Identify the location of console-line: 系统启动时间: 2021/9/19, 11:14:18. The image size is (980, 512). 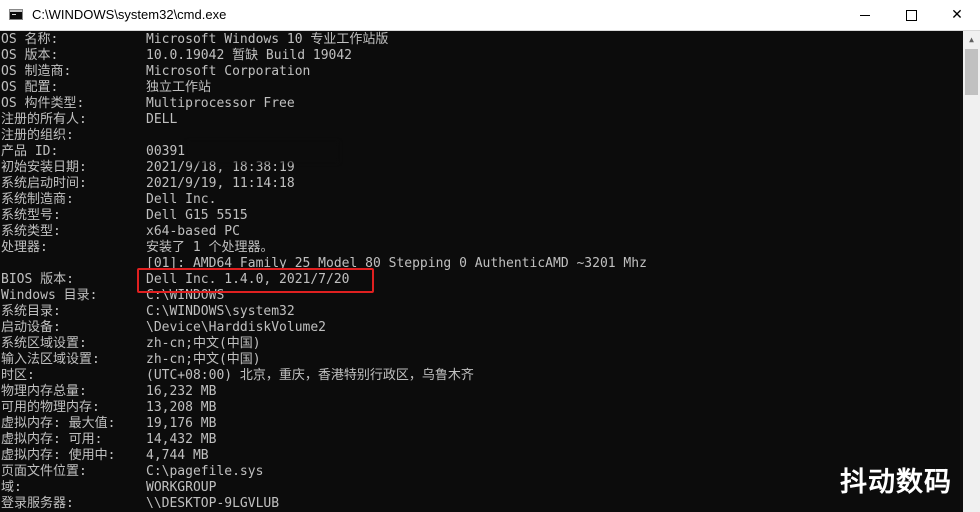
(481, 184).